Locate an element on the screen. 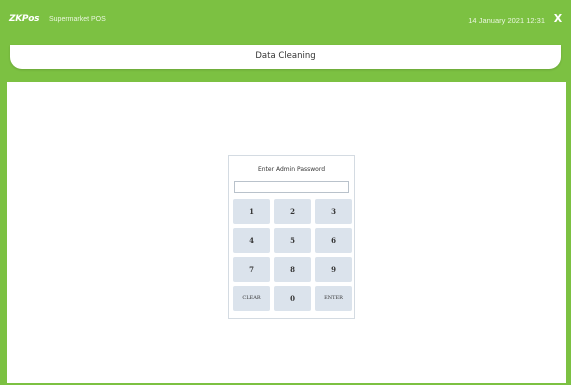 Image resolution: width=571 pixels, height=385 pixels. key-7: 7 is located at coordinates (251, 269).